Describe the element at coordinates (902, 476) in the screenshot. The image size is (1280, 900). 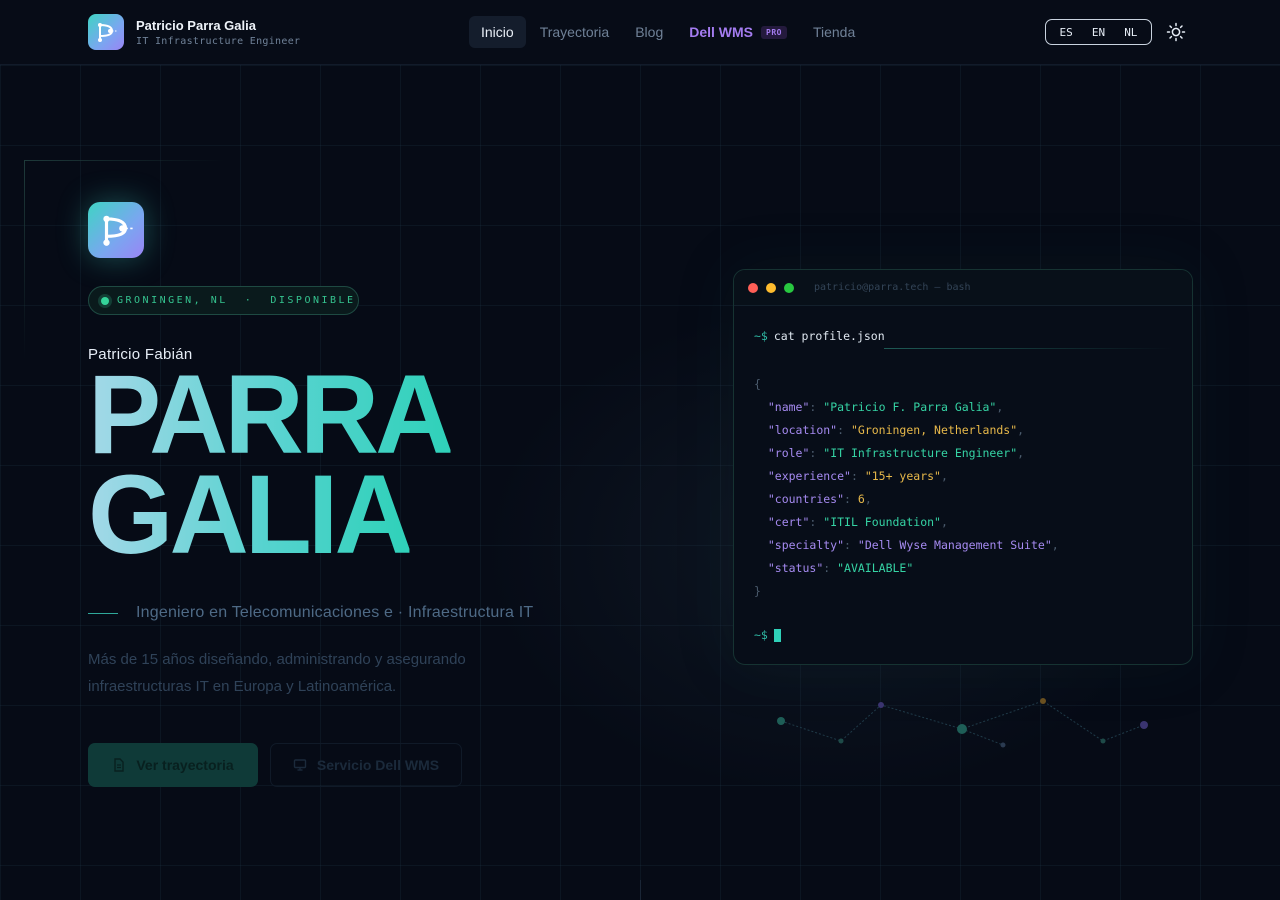
I see `json-value: "15+ years"` at that location.